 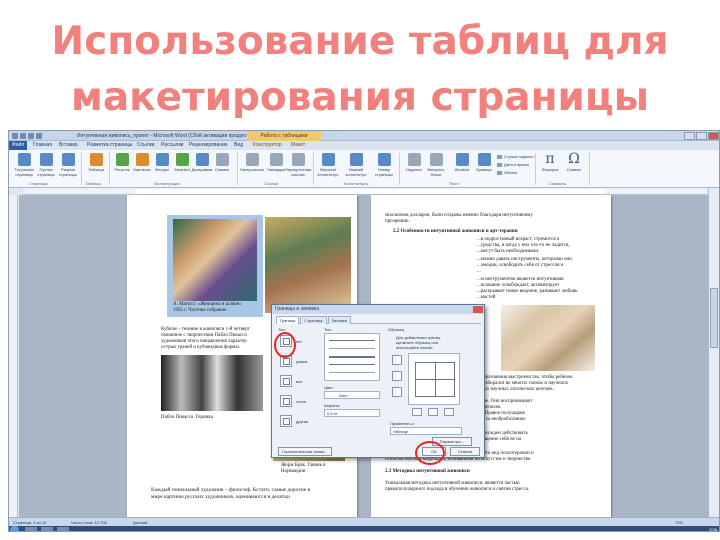 What do you see at coordinates (436, 159) in the screenshot?
I see `quickparts-icon` at bounding box center [436, 159].